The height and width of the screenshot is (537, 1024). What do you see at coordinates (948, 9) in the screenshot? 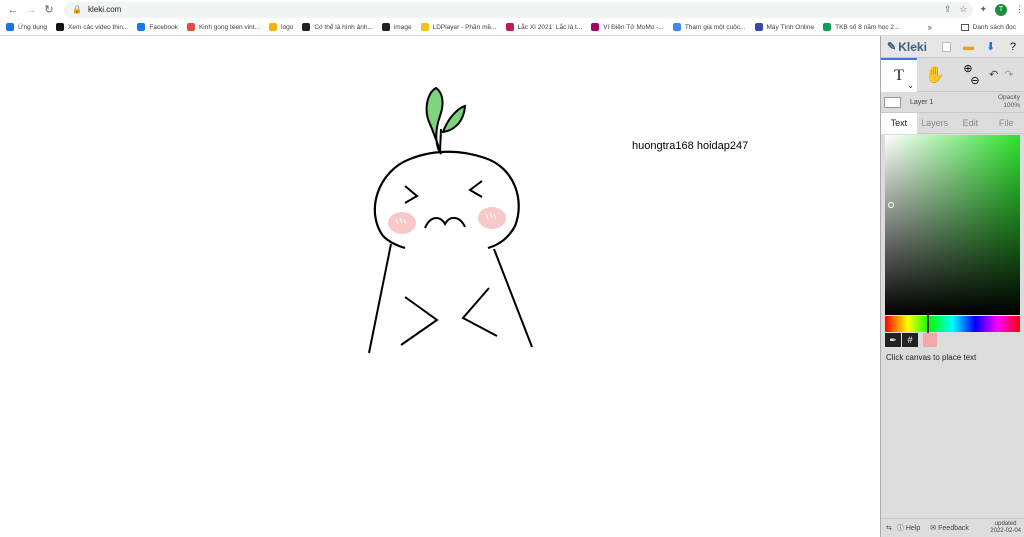
I see `share-icon: ⇪` at bounding box center [948, 9].